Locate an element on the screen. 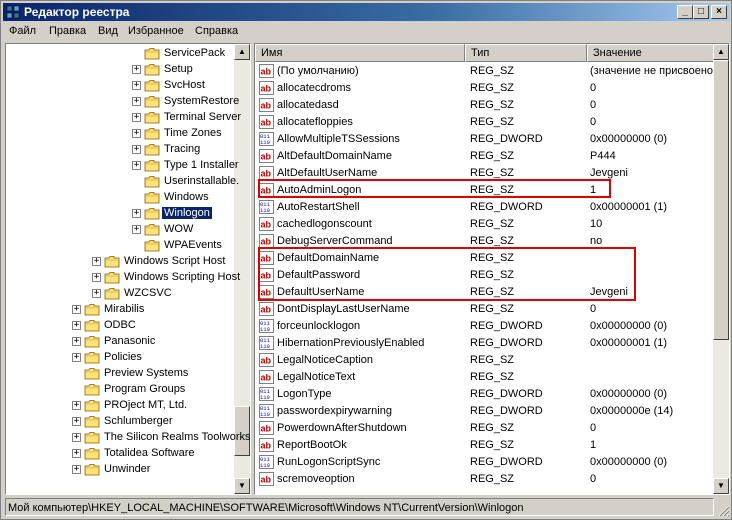 The height and width of the screenshot is (520, 732). cell-type: REG_SZ is located at coordinates (492, 88).